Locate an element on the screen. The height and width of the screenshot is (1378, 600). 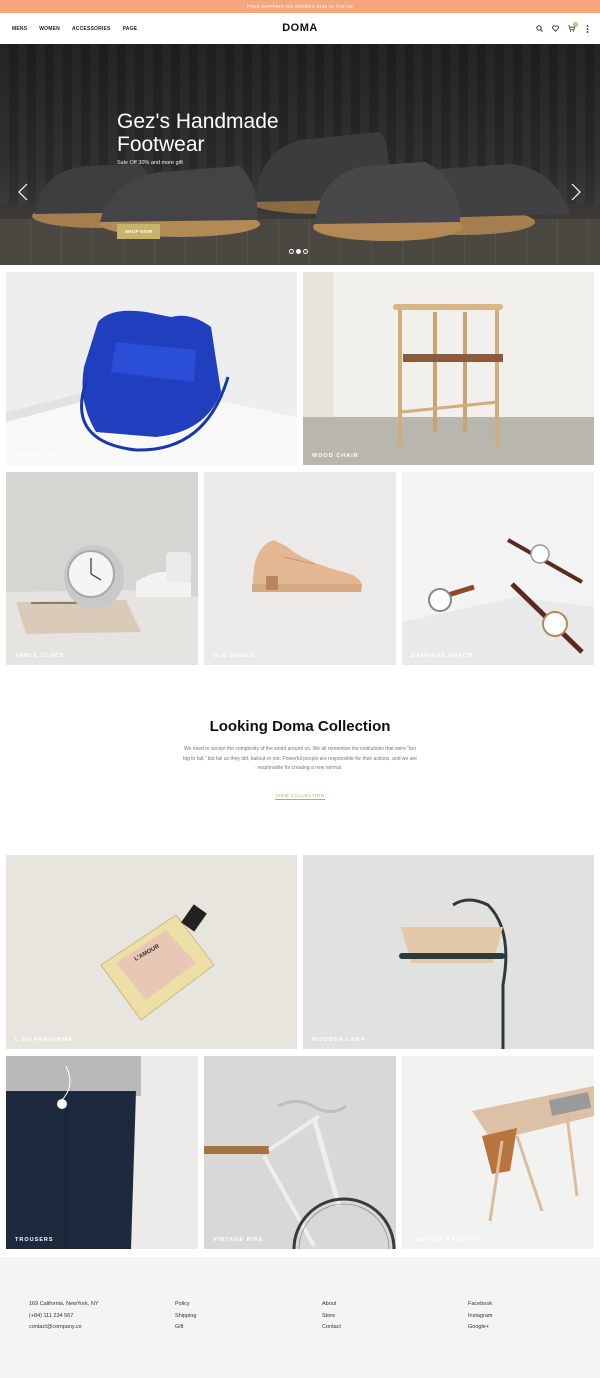
tile-trousers: TROUSERS is located at coordinates (102, 1152).